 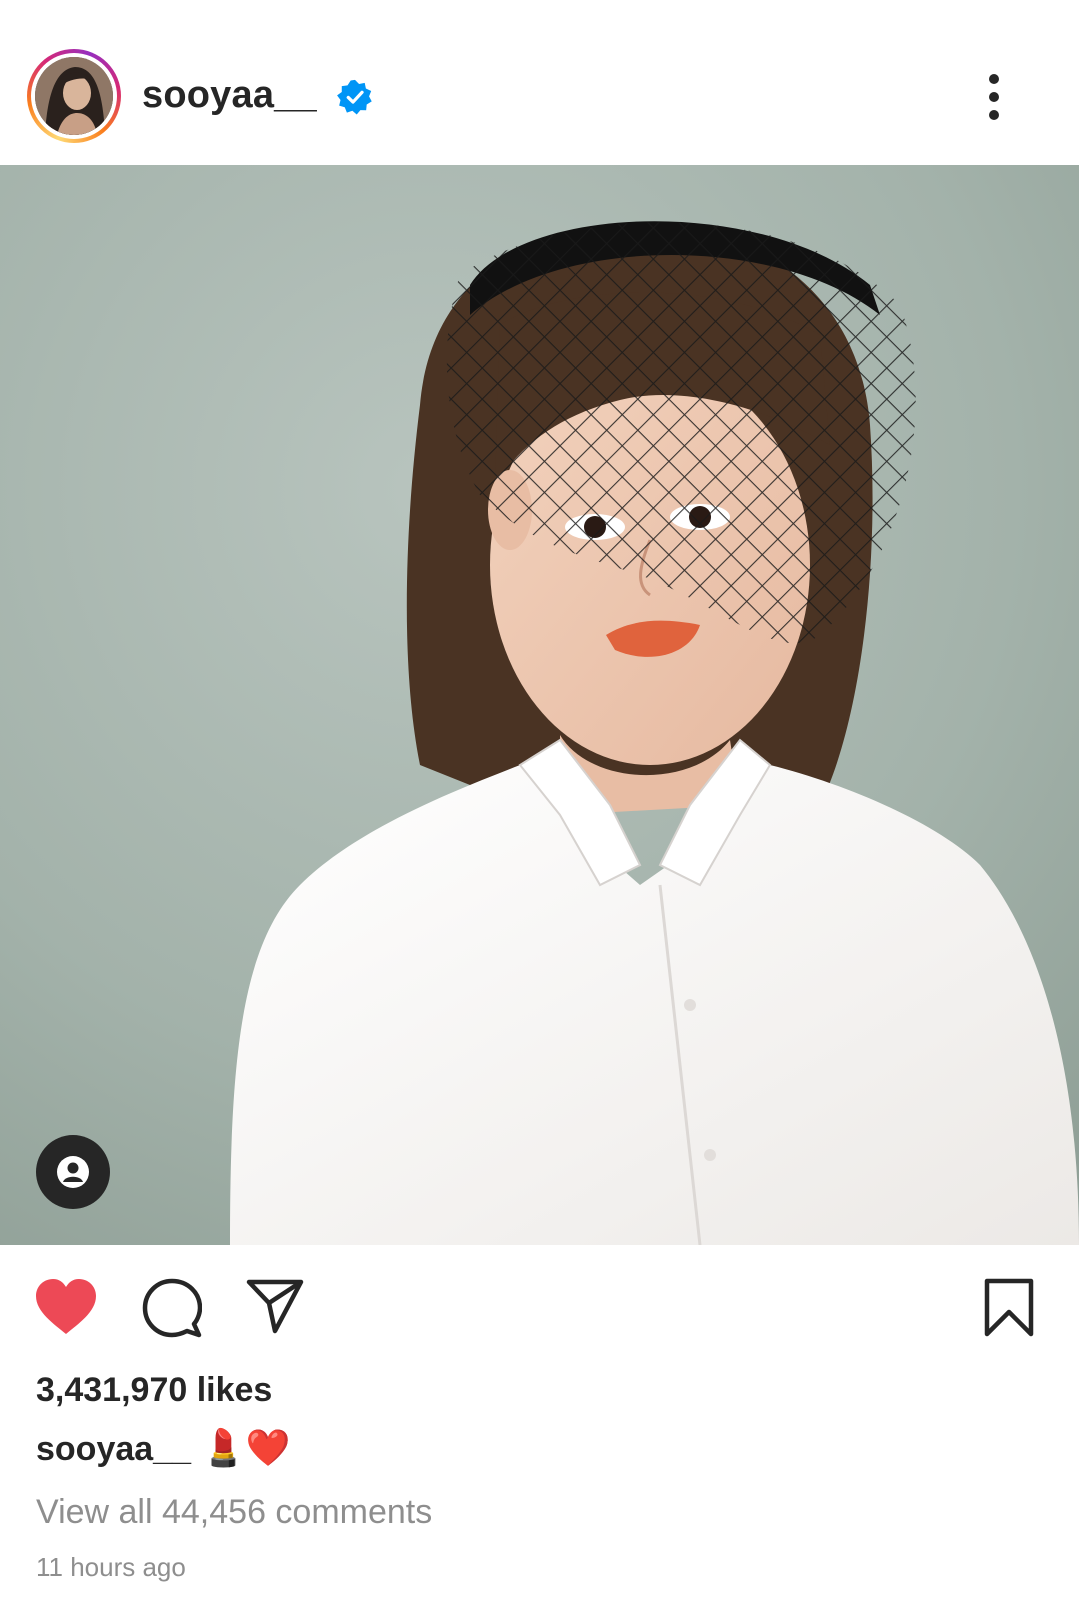 I want to click on post-actions-bar, so click(x=539, y=1295).